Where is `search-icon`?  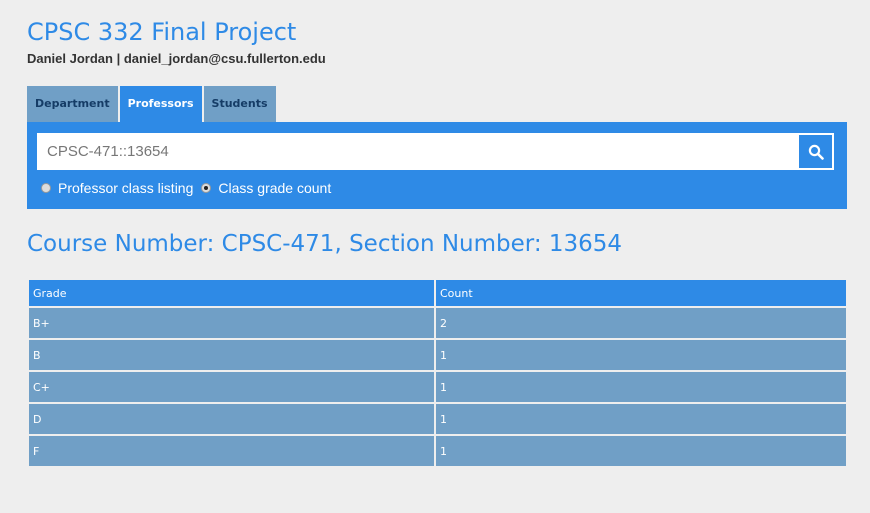 search-icon is located at coordinates (816, 152).